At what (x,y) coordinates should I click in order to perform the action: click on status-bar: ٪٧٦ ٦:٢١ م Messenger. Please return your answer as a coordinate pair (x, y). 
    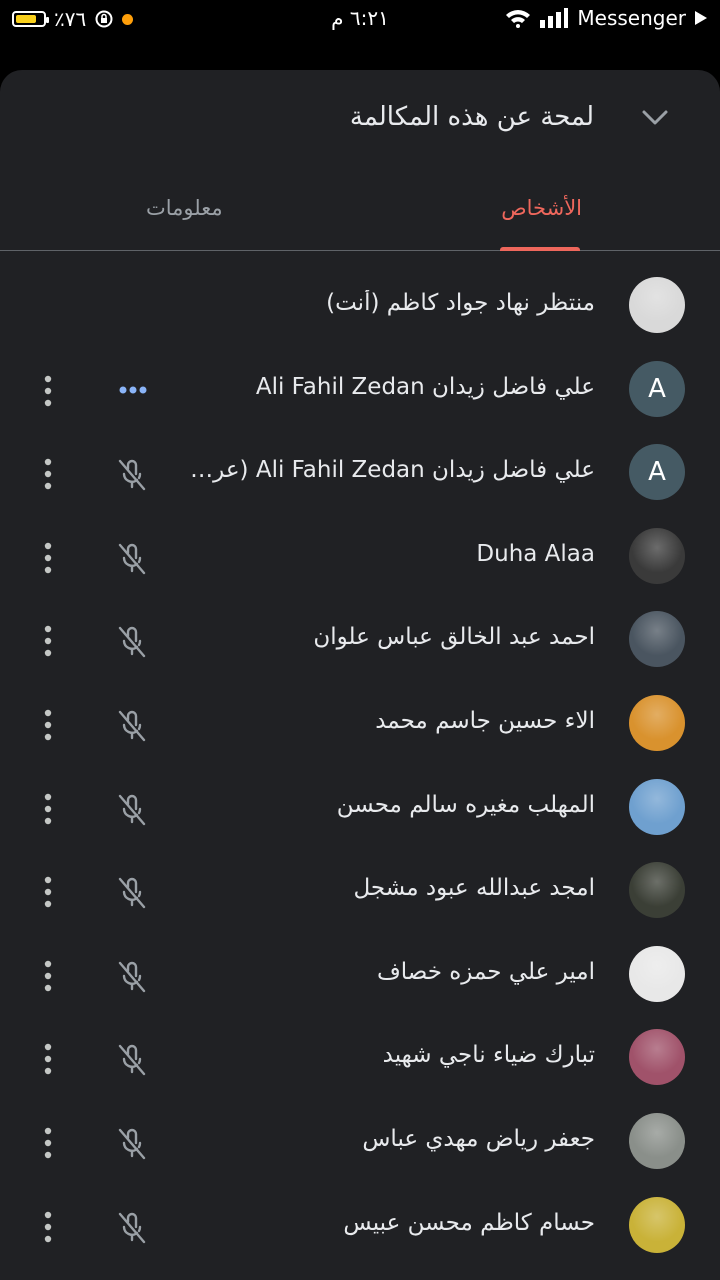
    Looking at the image, I should click on (360, 19).